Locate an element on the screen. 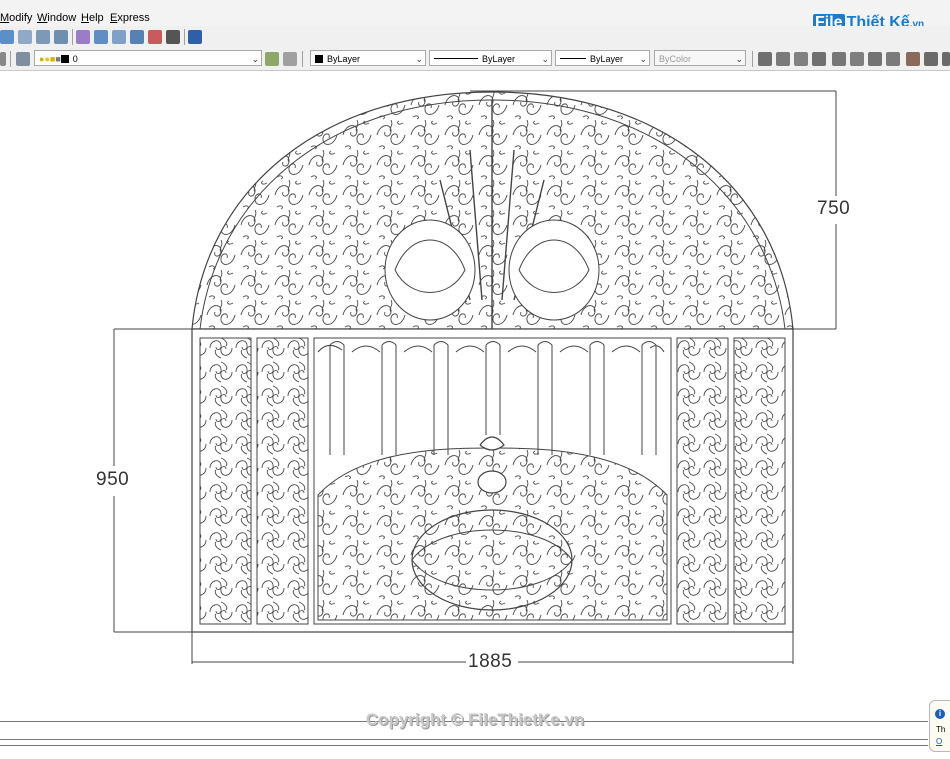 This screenshot has width=950, height=759. center-ornament is located at coordinates (492, 528).